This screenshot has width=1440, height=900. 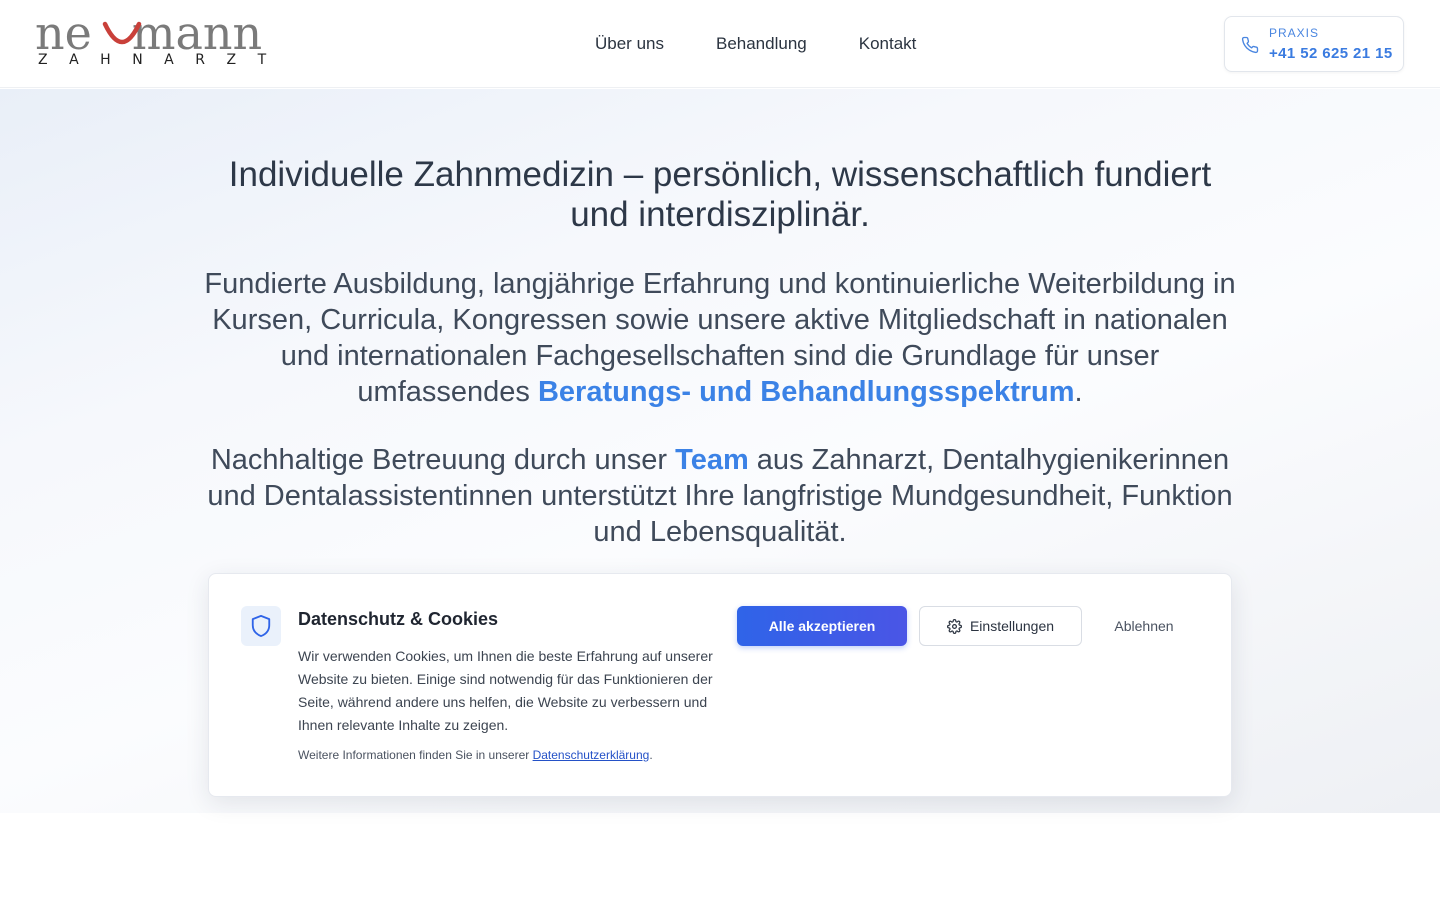 What do you see at coordinates (629, 44) in the screenshot?
I see `nav-item-ueber-uns: Über uns` at bounding box center [629, 44].